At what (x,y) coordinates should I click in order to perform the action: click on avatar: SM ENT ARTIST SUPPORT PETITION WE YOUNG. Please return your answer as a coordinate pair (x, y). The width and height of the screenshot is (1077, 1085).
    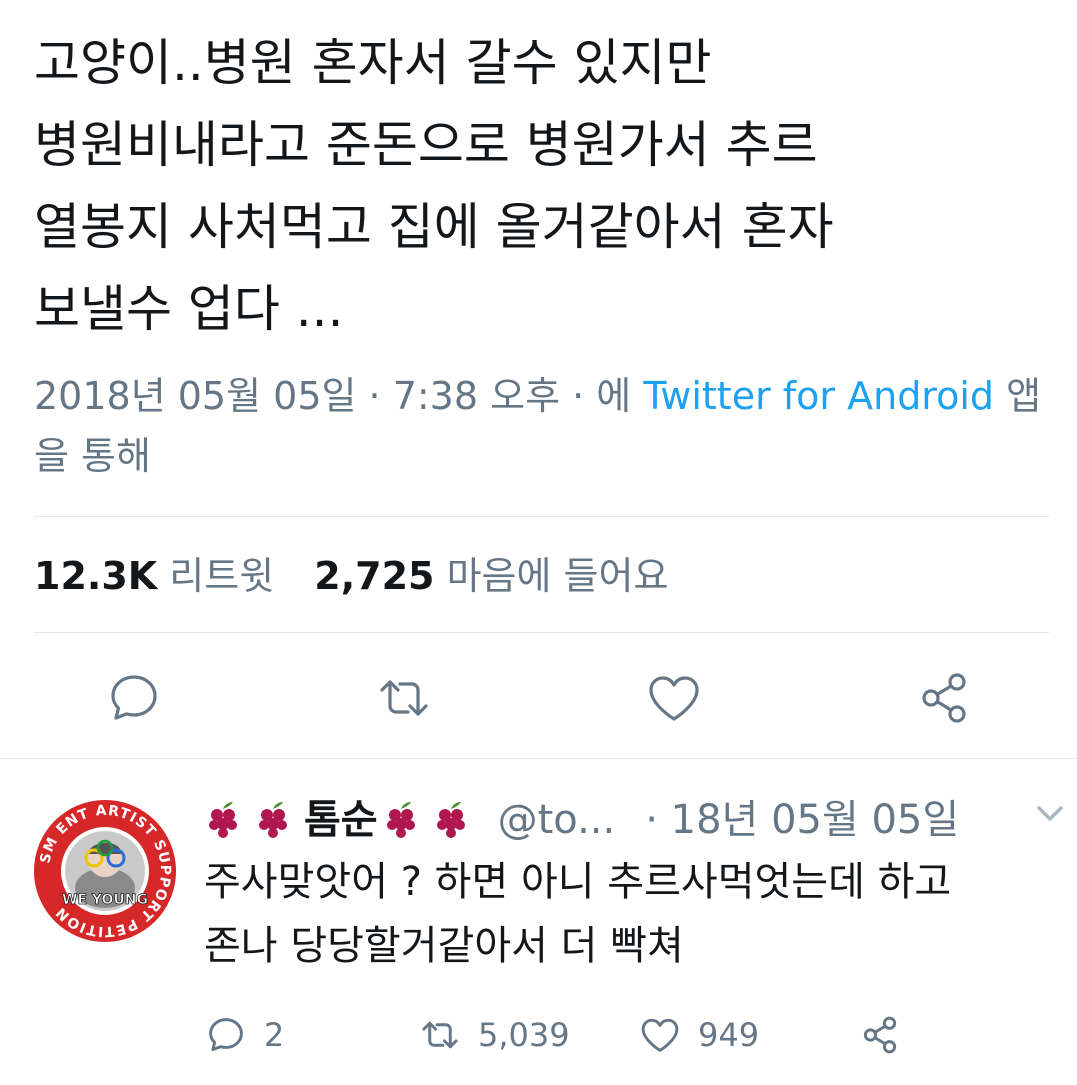
    Looking at the image, I should click on (105, 871).